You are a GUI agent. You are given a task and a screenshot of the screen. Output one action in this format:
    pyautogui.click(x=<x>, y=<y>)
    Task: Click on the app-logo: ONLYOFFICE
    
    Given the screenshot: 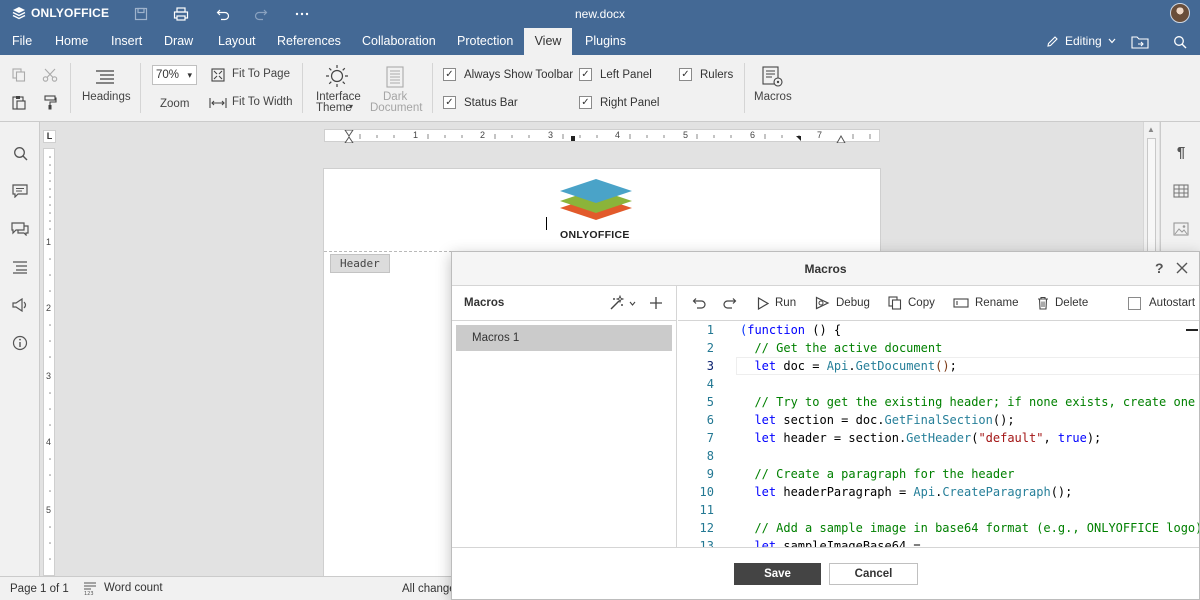 What is the action you would take?
    pyautogui.click(x=60, y=13)
    